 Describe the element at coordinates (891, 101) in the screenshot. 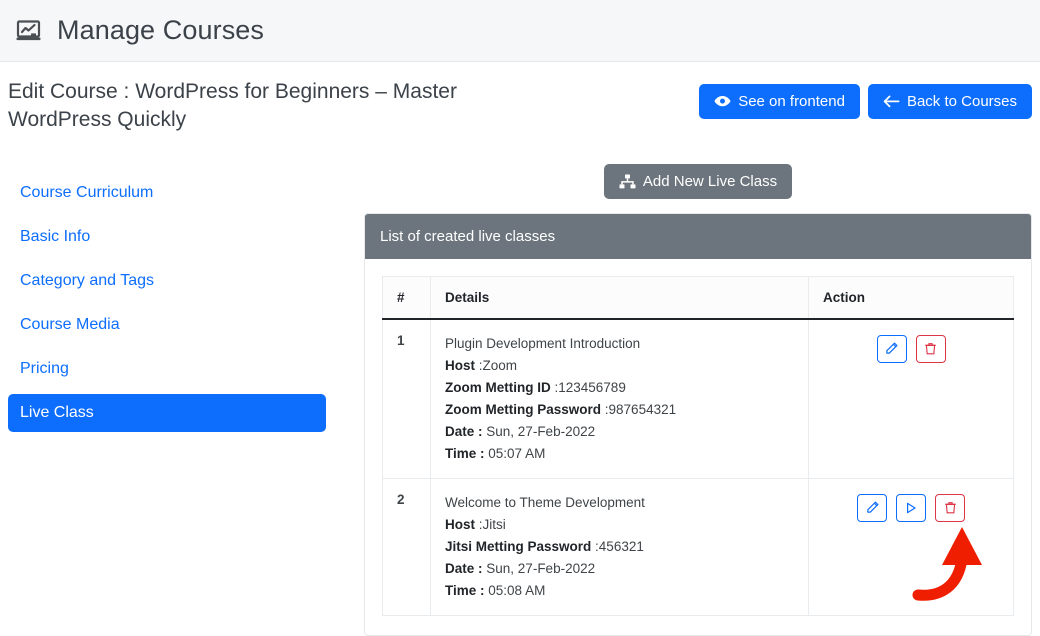

I see `arrow-left-icon` at that location.